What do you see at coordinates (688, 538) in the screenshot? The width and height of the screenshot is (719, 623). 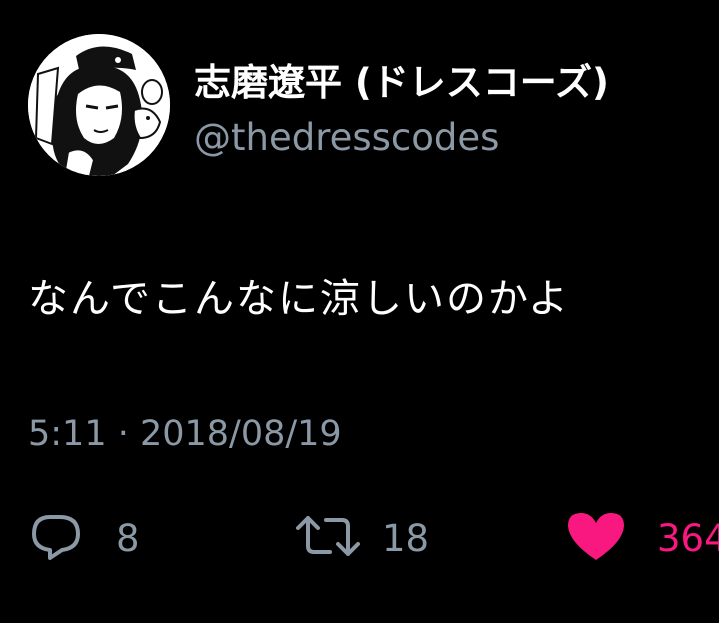 I see `like-count: 364` at bounding box center [688, 538].